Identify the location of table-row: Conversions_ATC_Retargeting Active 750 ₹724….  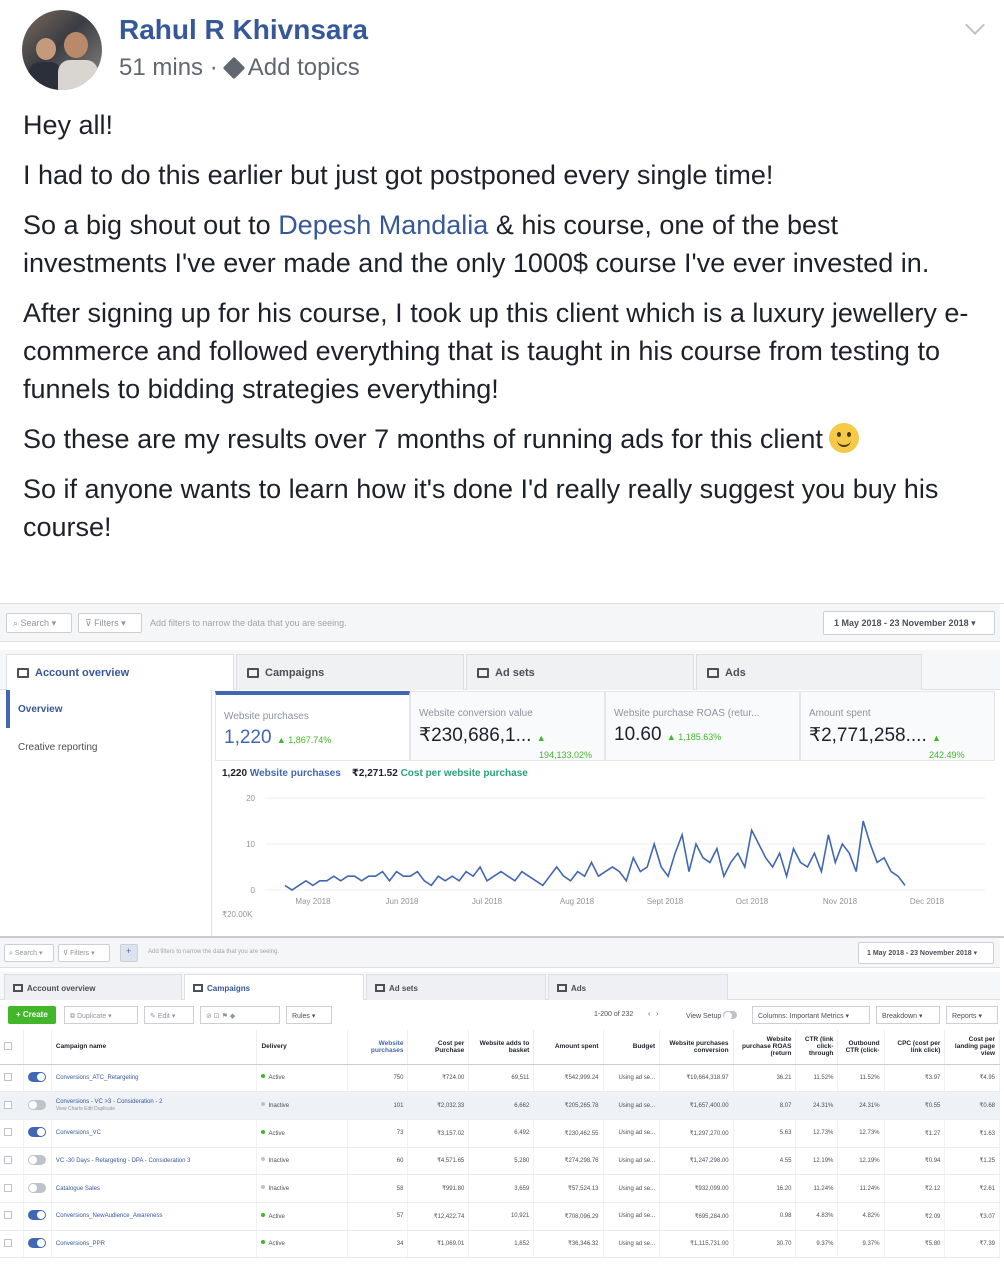
(500, 1078).